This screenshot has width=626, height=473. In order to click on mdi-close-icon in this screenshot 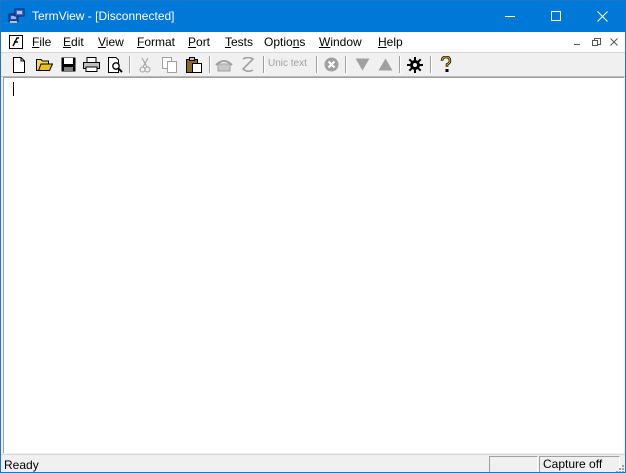, I will do `click(614, 42)`.